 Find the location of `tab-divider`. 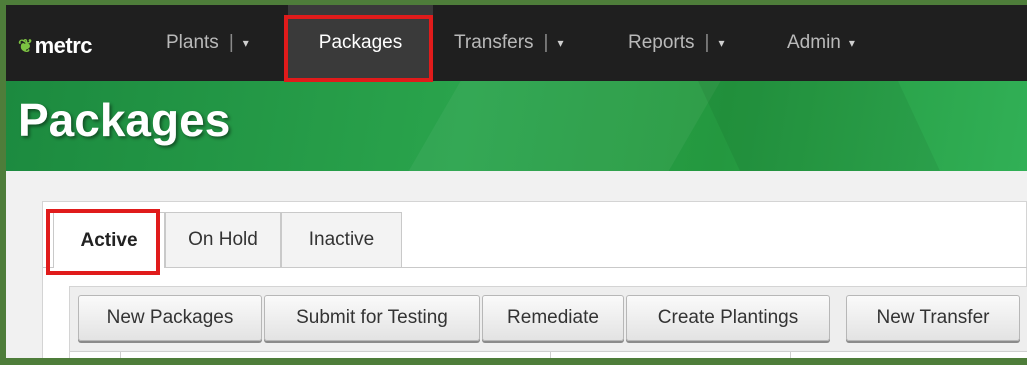

tab-divider is located at coordinates (535, 267).